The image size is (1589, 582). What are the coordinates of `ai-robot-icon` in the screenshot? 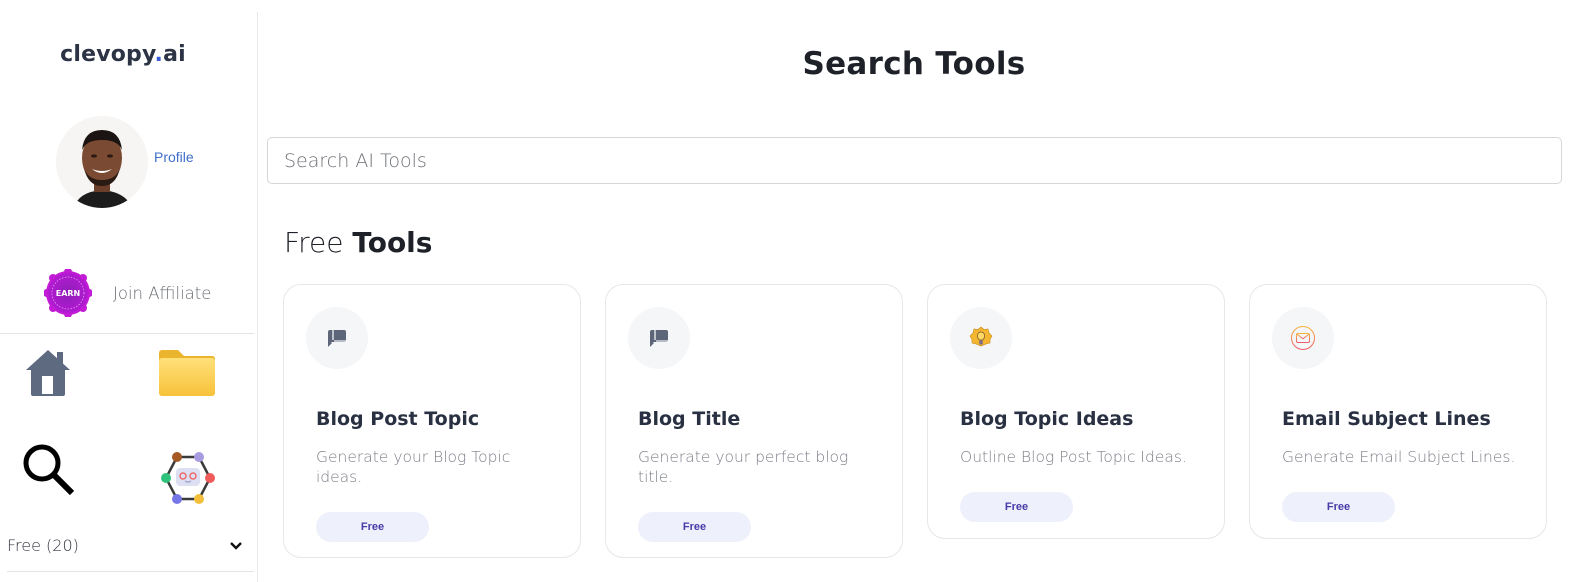 It's located at (188, 480).